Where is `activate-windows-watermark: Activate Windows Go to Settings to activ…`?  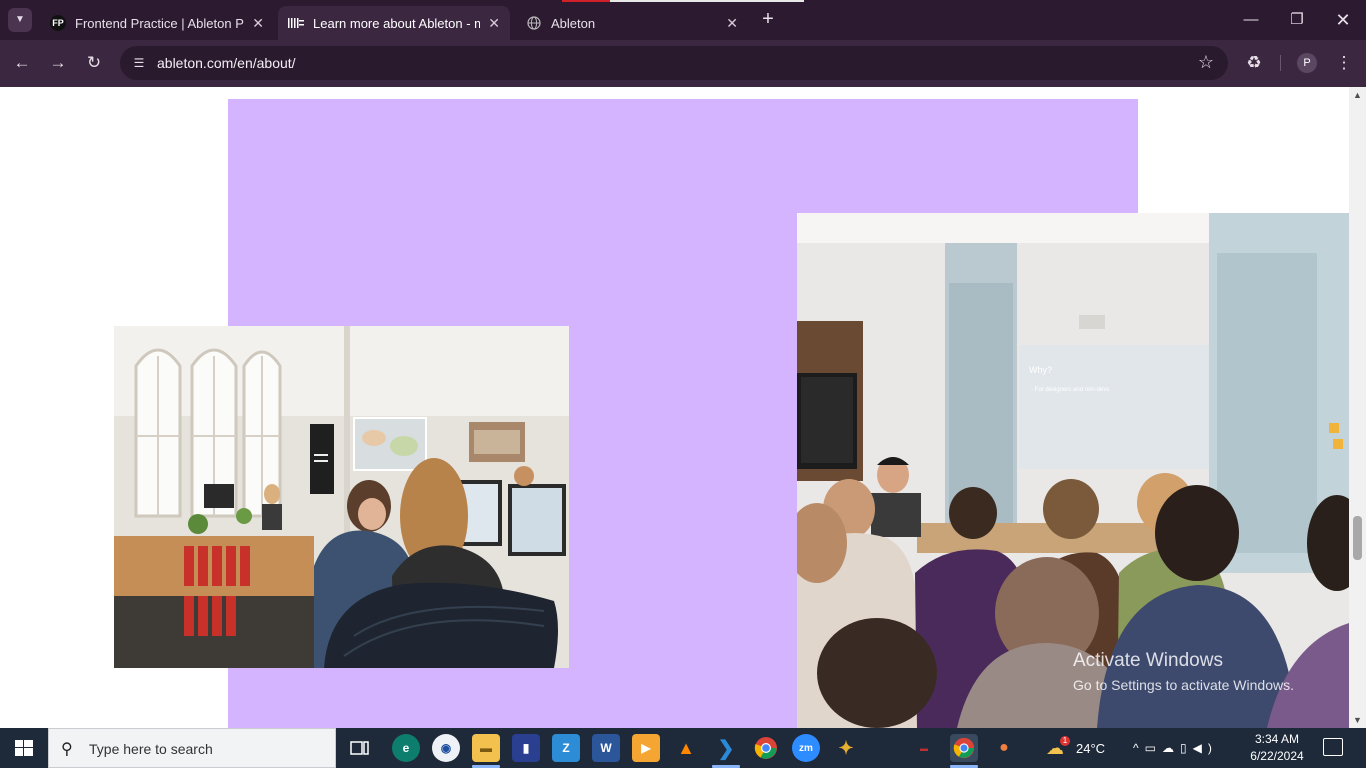
activate-windows-watermark: Activate Windows Go to Settings to activ… is located at coordinates (1183, 671).